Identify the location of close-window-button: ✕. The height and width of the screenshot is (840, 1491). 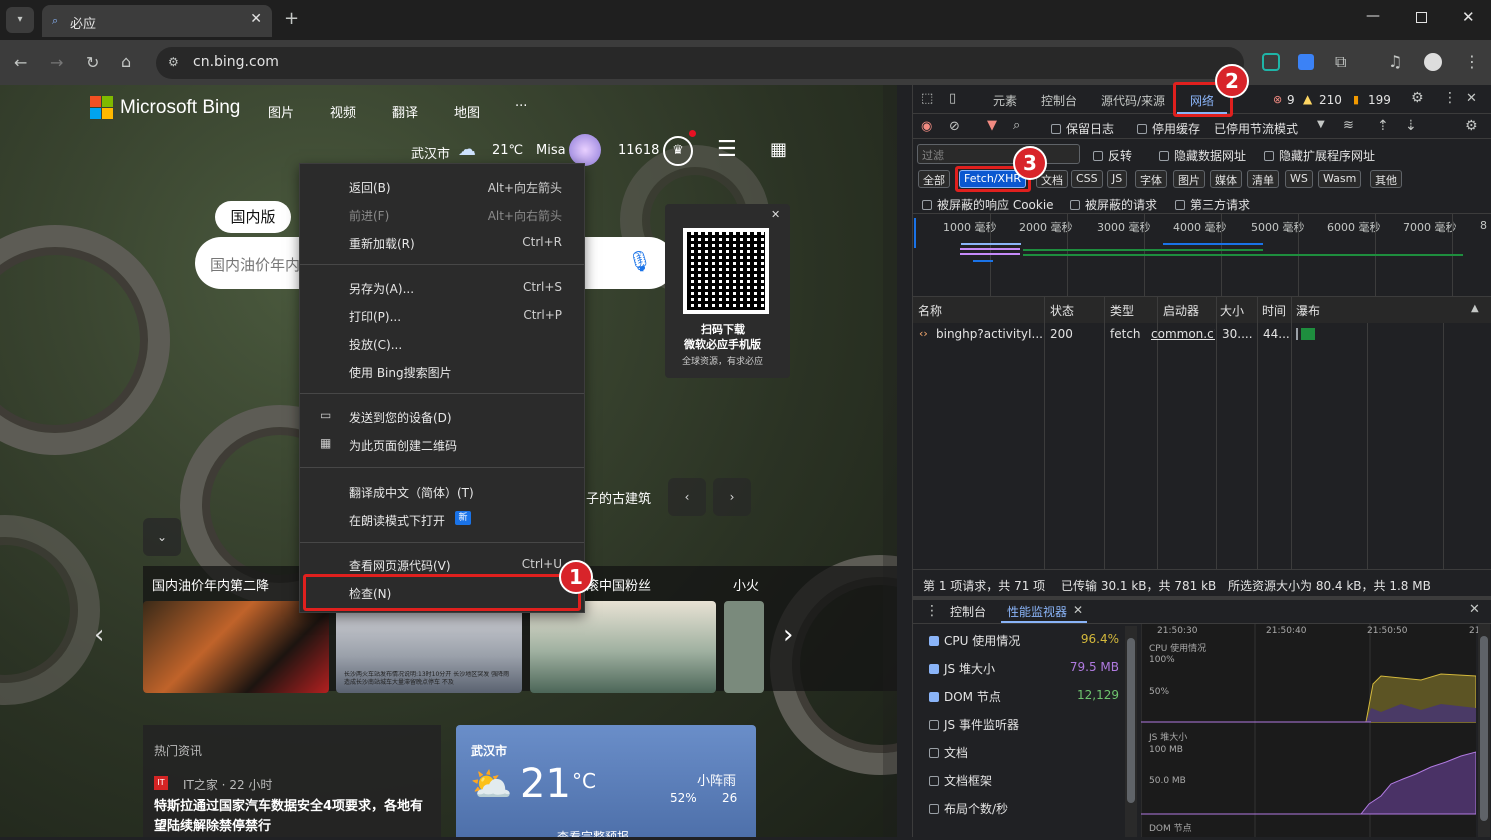
(1468, 17).